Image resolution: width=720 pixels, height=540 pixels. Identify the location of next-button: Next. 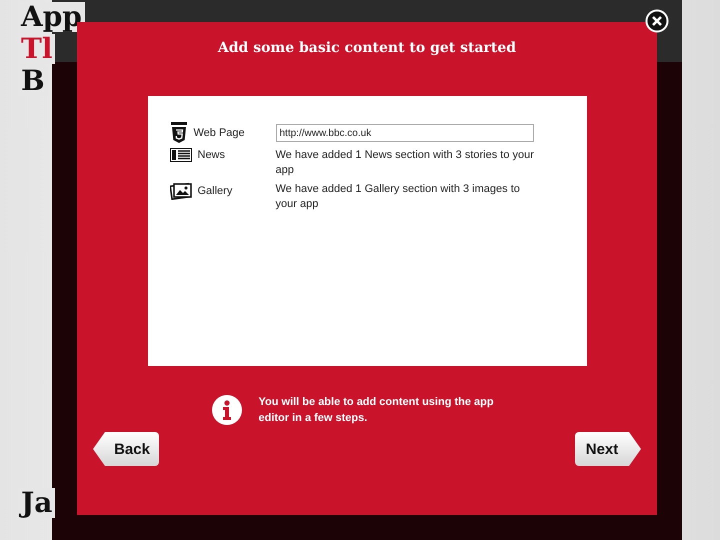
(608, 449).